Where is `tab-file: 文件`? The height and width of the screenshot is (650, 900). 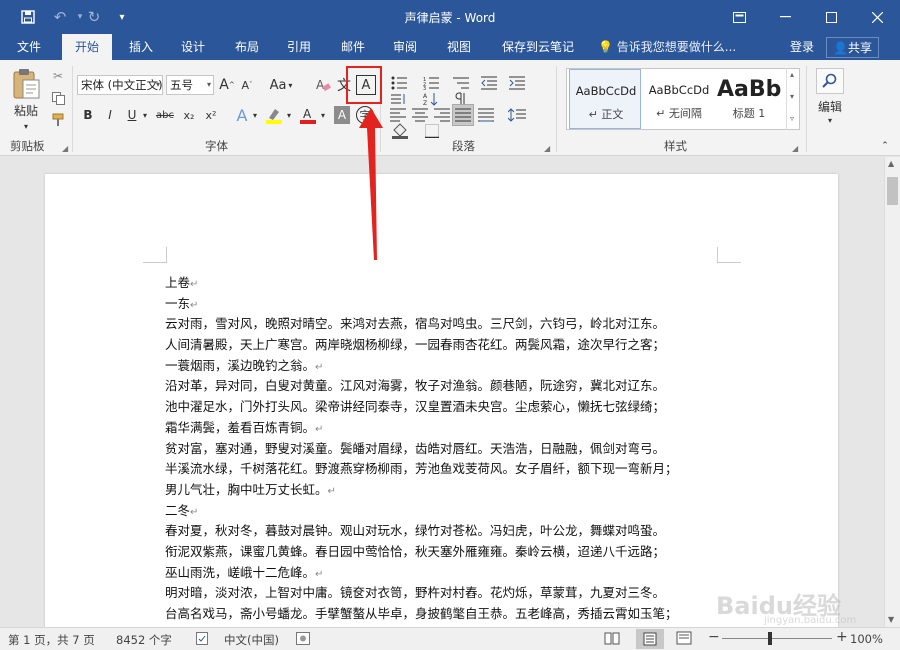
tab-file: 文件 is located at coordinates (29, 47).